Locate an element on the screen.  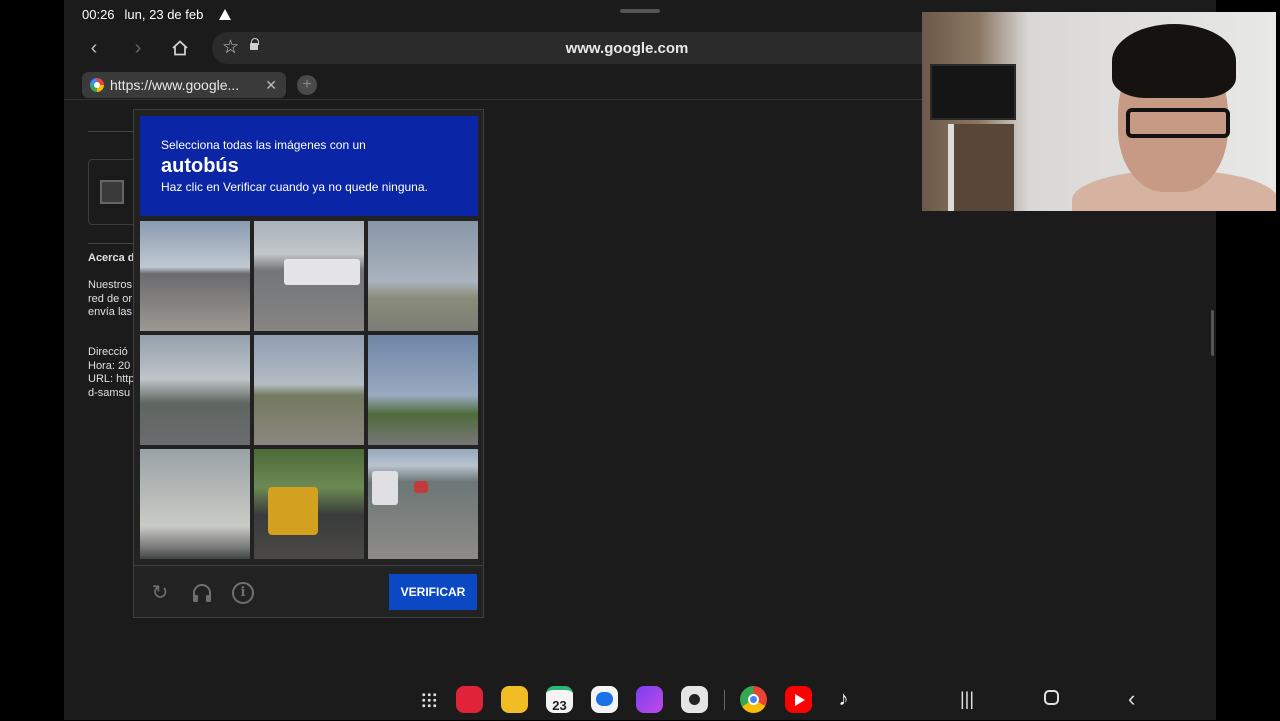
target-object: autobús is located at coordinates (200, 166).